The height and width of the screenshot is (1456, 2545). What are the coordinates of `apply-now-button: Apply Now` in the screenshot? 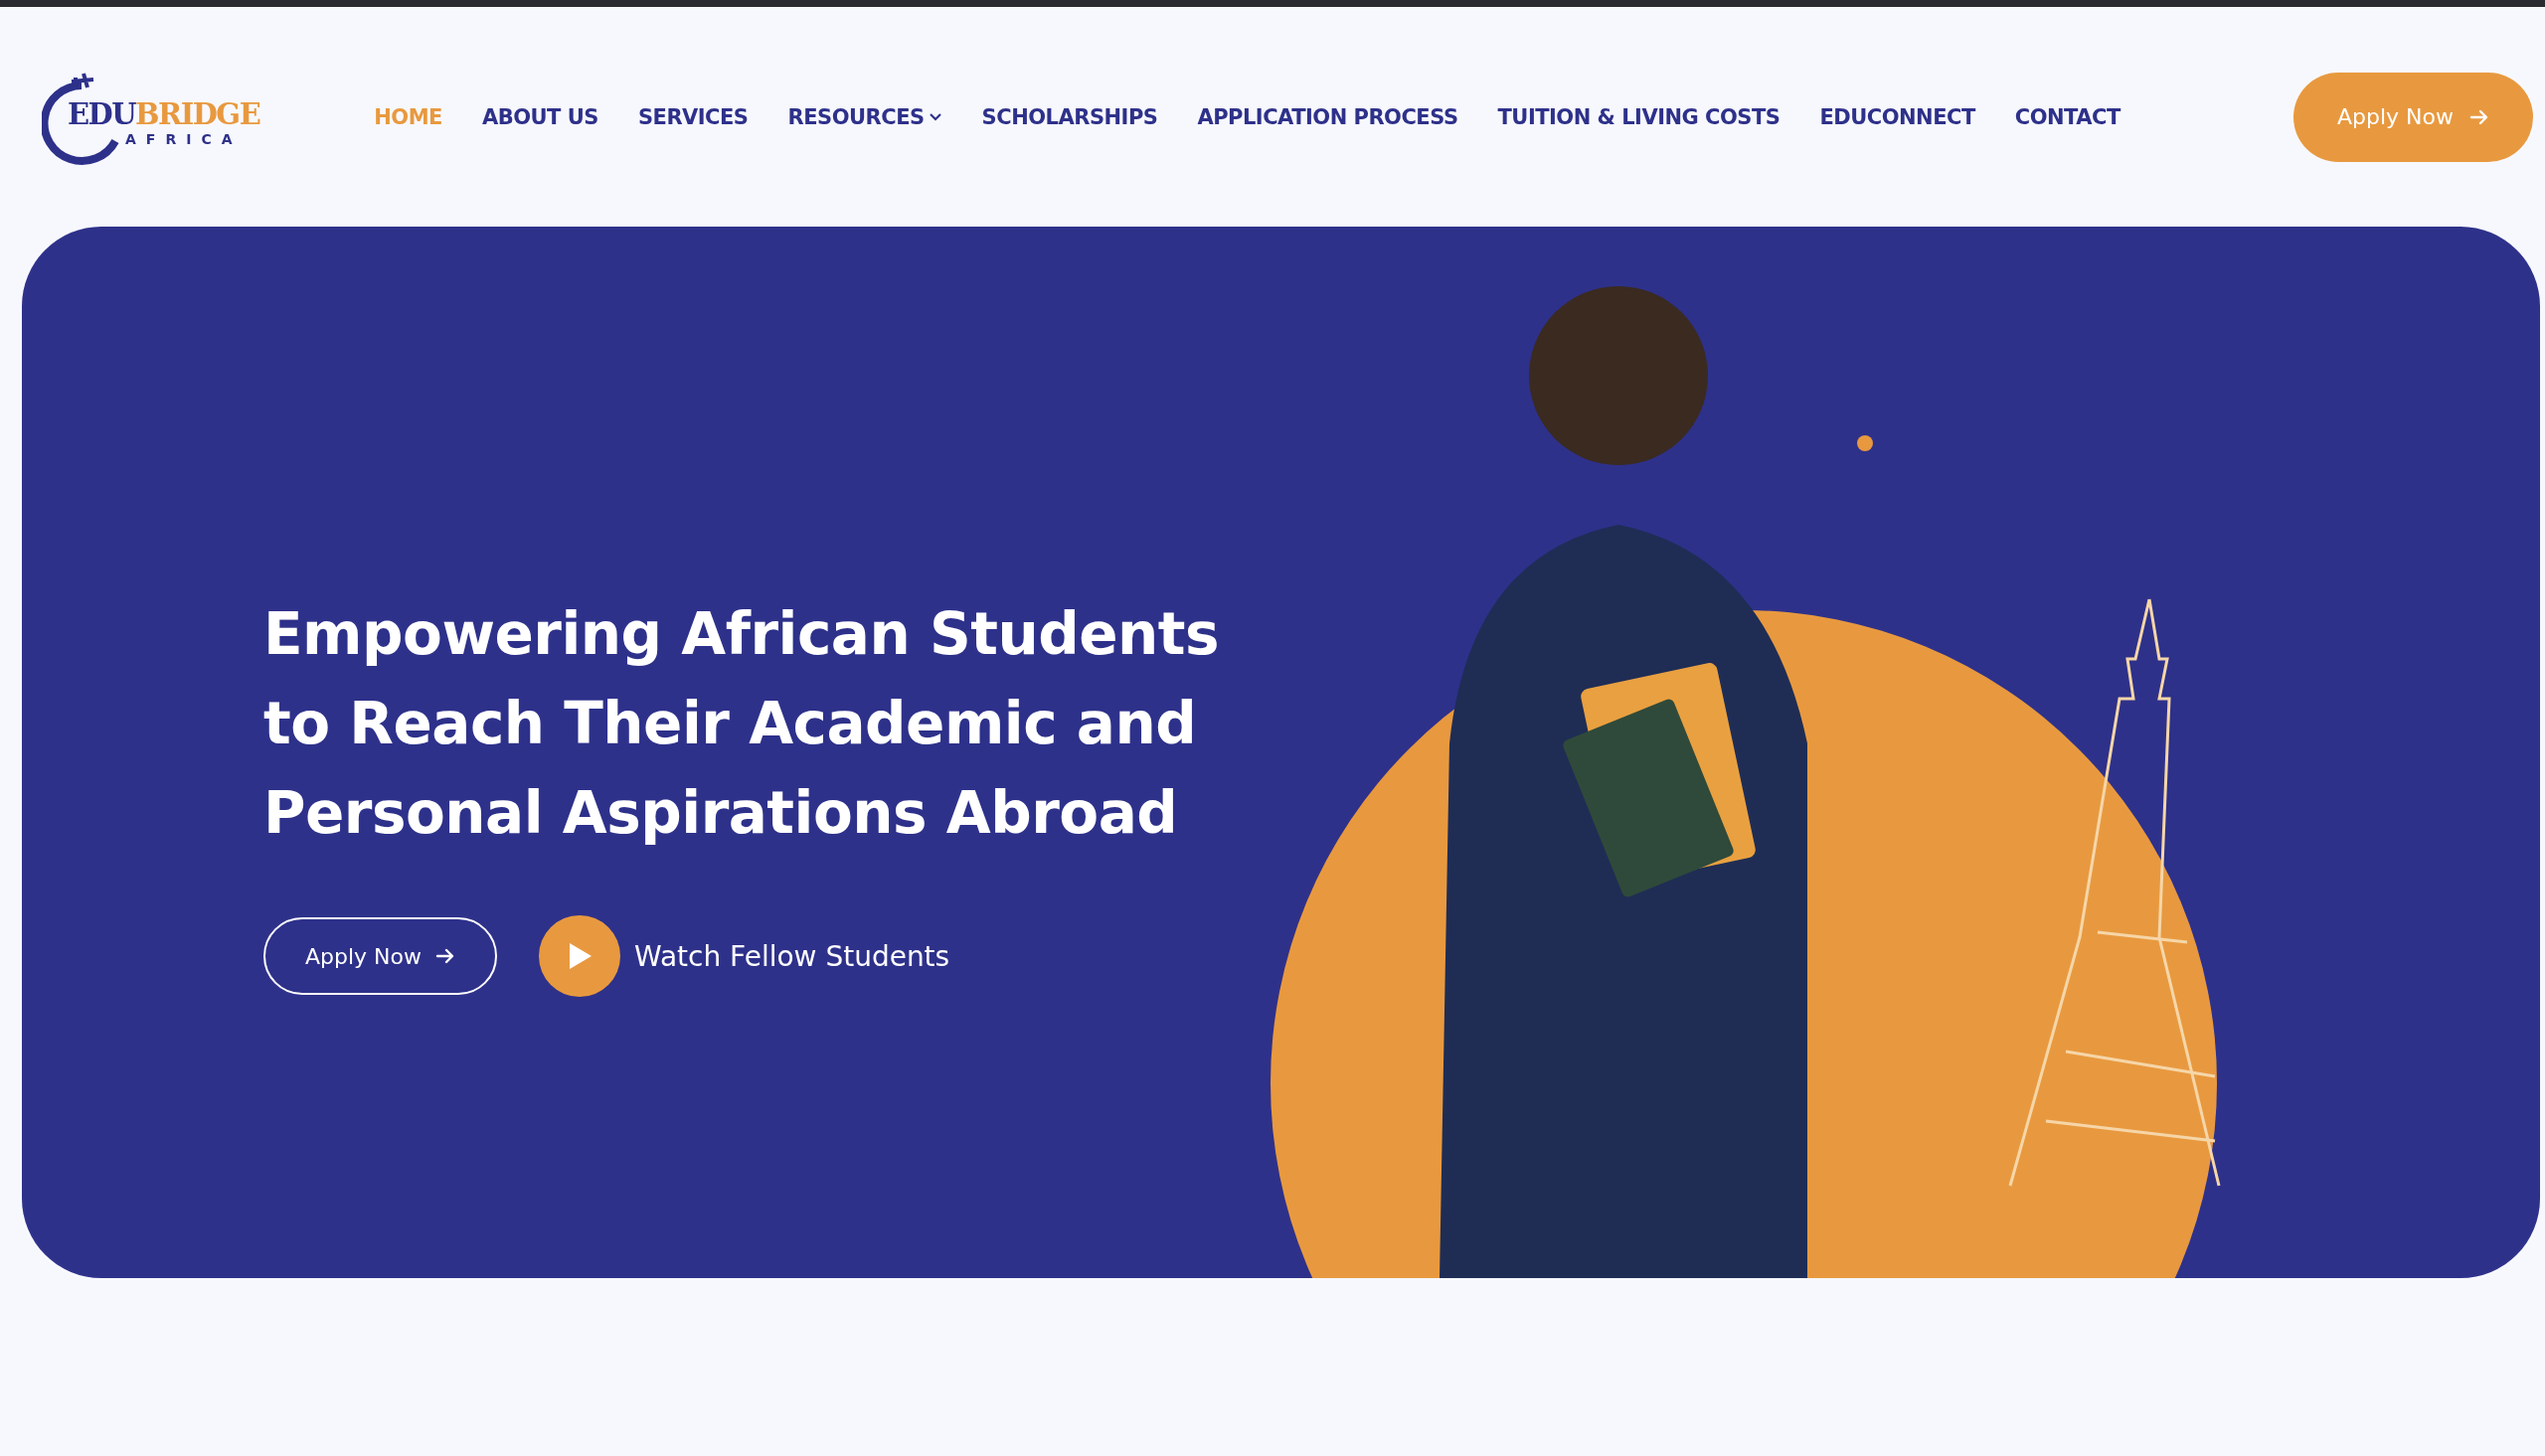 It's located at (380, 956).